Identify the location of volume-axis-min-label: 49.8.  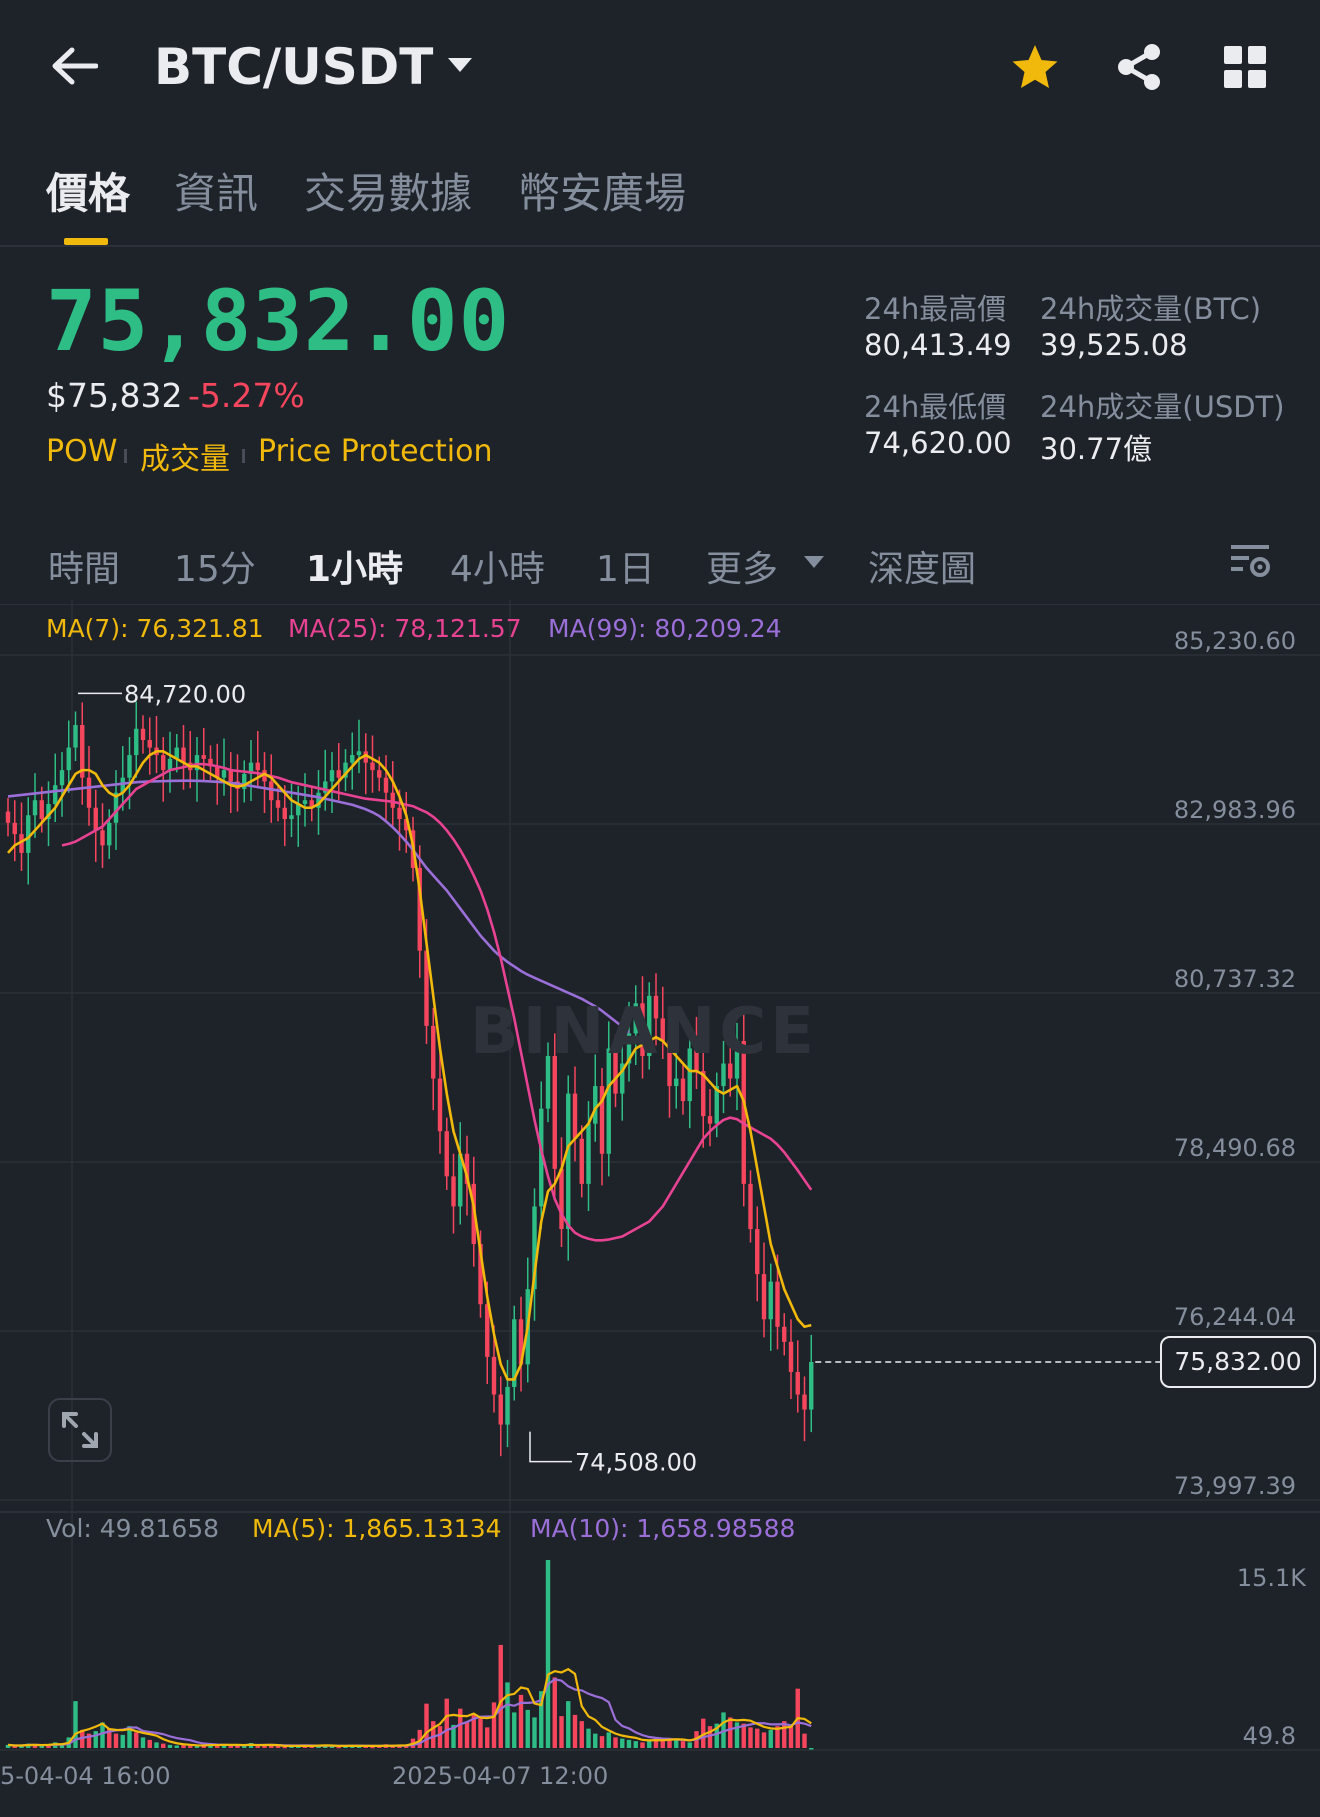
(1269, 1736).